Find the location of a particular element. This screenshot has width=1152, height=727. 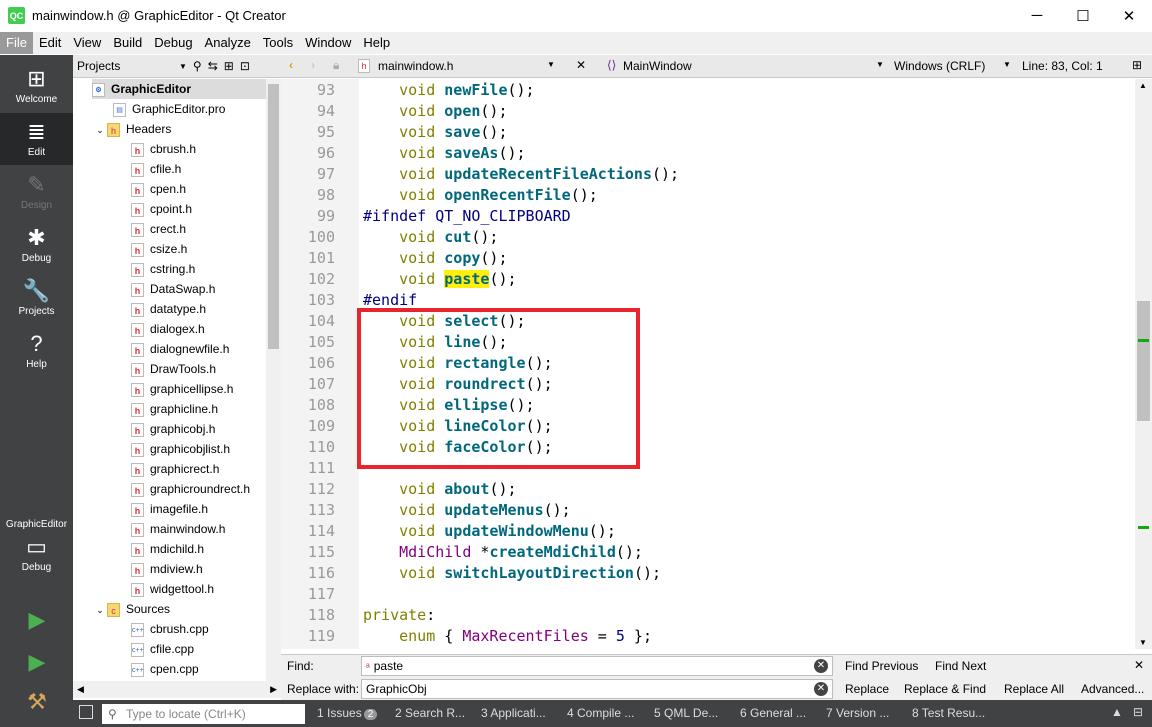

output-pane-up-icon: ▲ is located at coordinates (1117, 712).